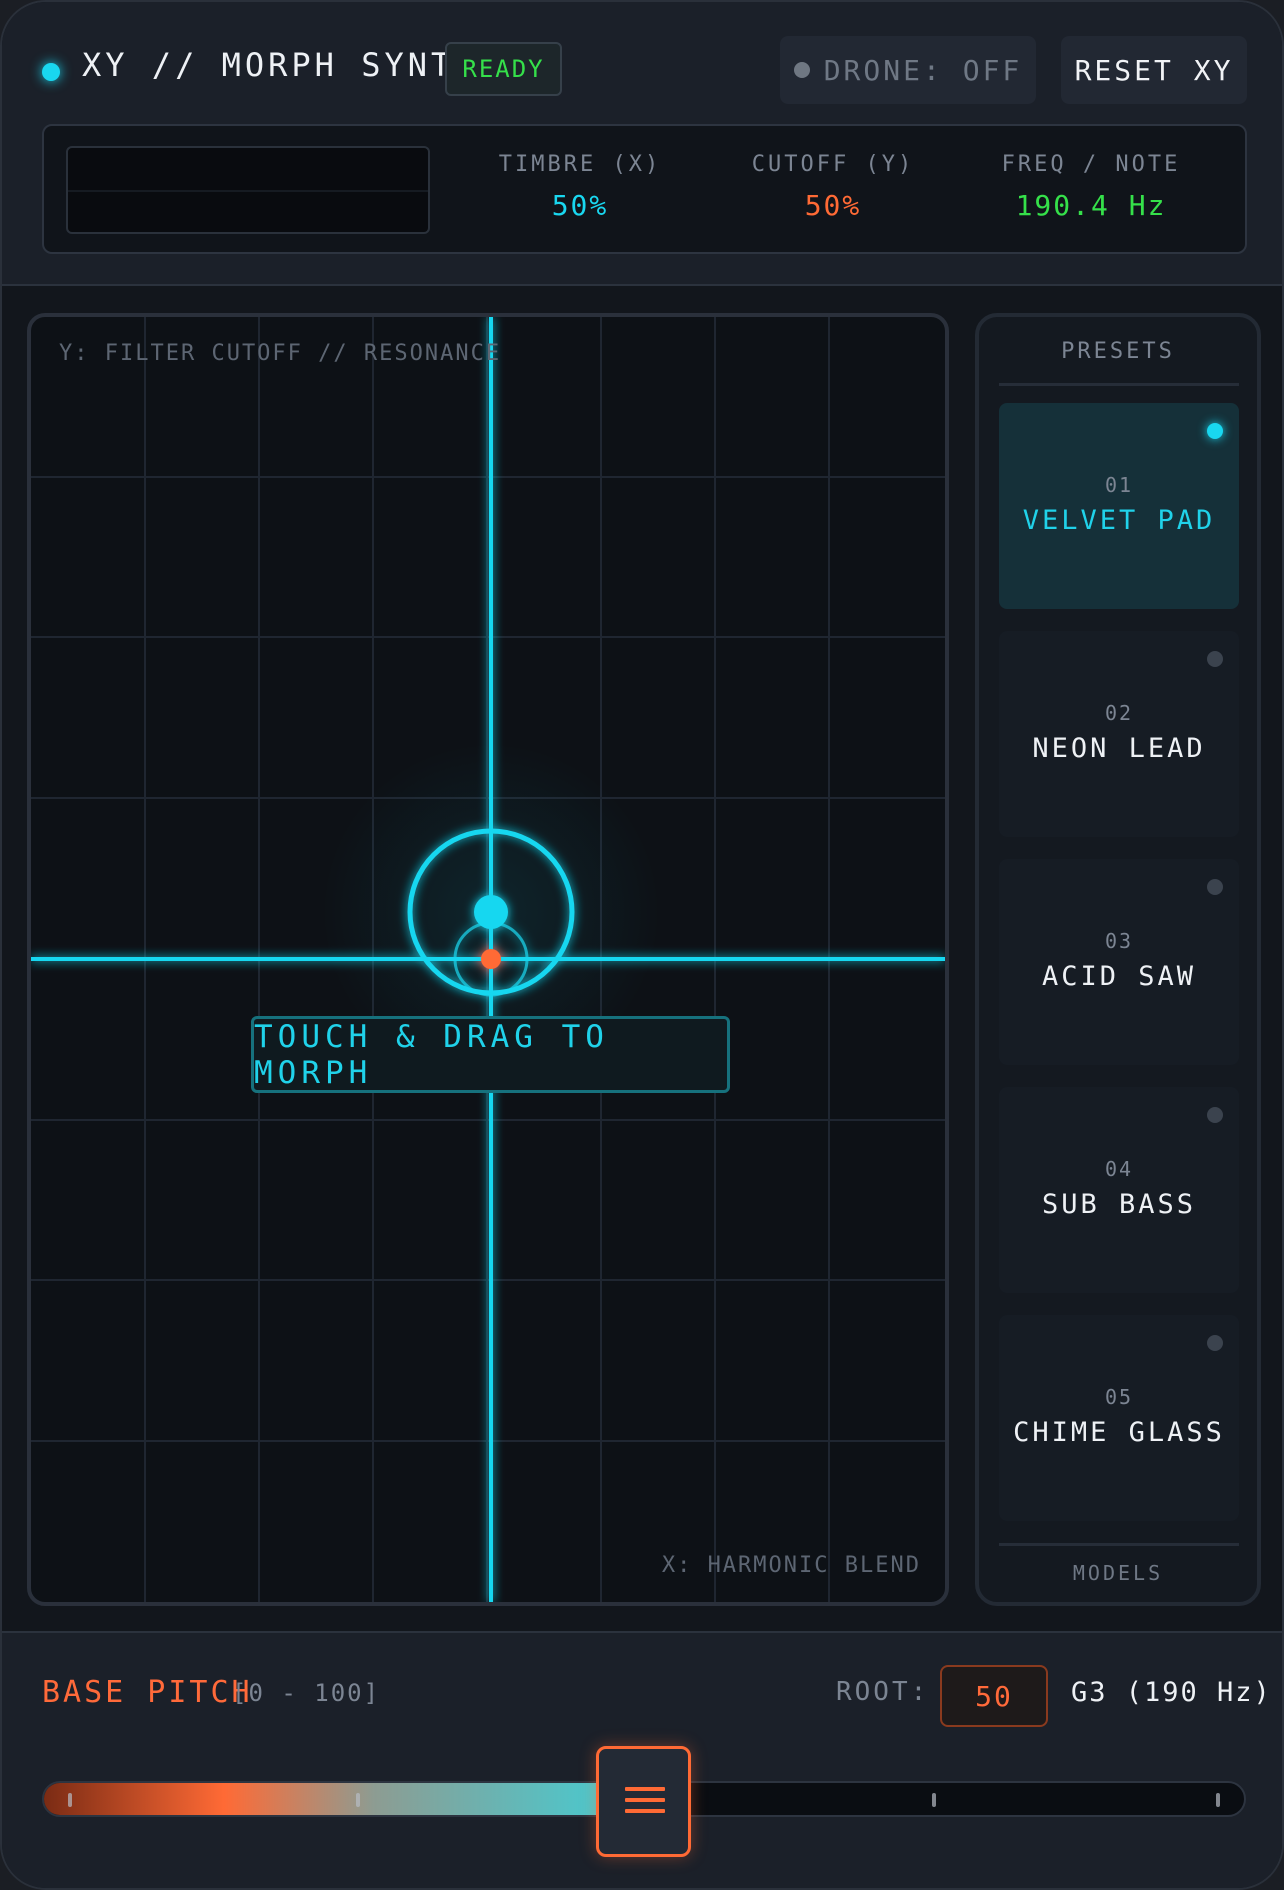  Describe the element at coordinates (1119, 485) in the screenshot. I see `preset-number: 01` at that location.